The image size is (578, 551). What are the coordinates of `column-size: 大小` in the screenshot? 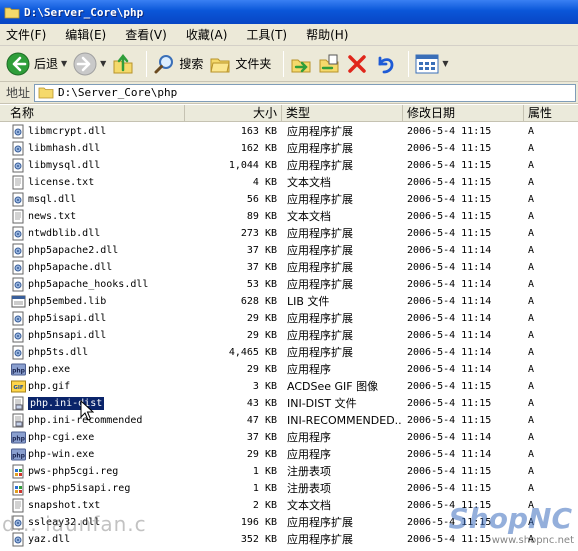 It's located at (233, 113).